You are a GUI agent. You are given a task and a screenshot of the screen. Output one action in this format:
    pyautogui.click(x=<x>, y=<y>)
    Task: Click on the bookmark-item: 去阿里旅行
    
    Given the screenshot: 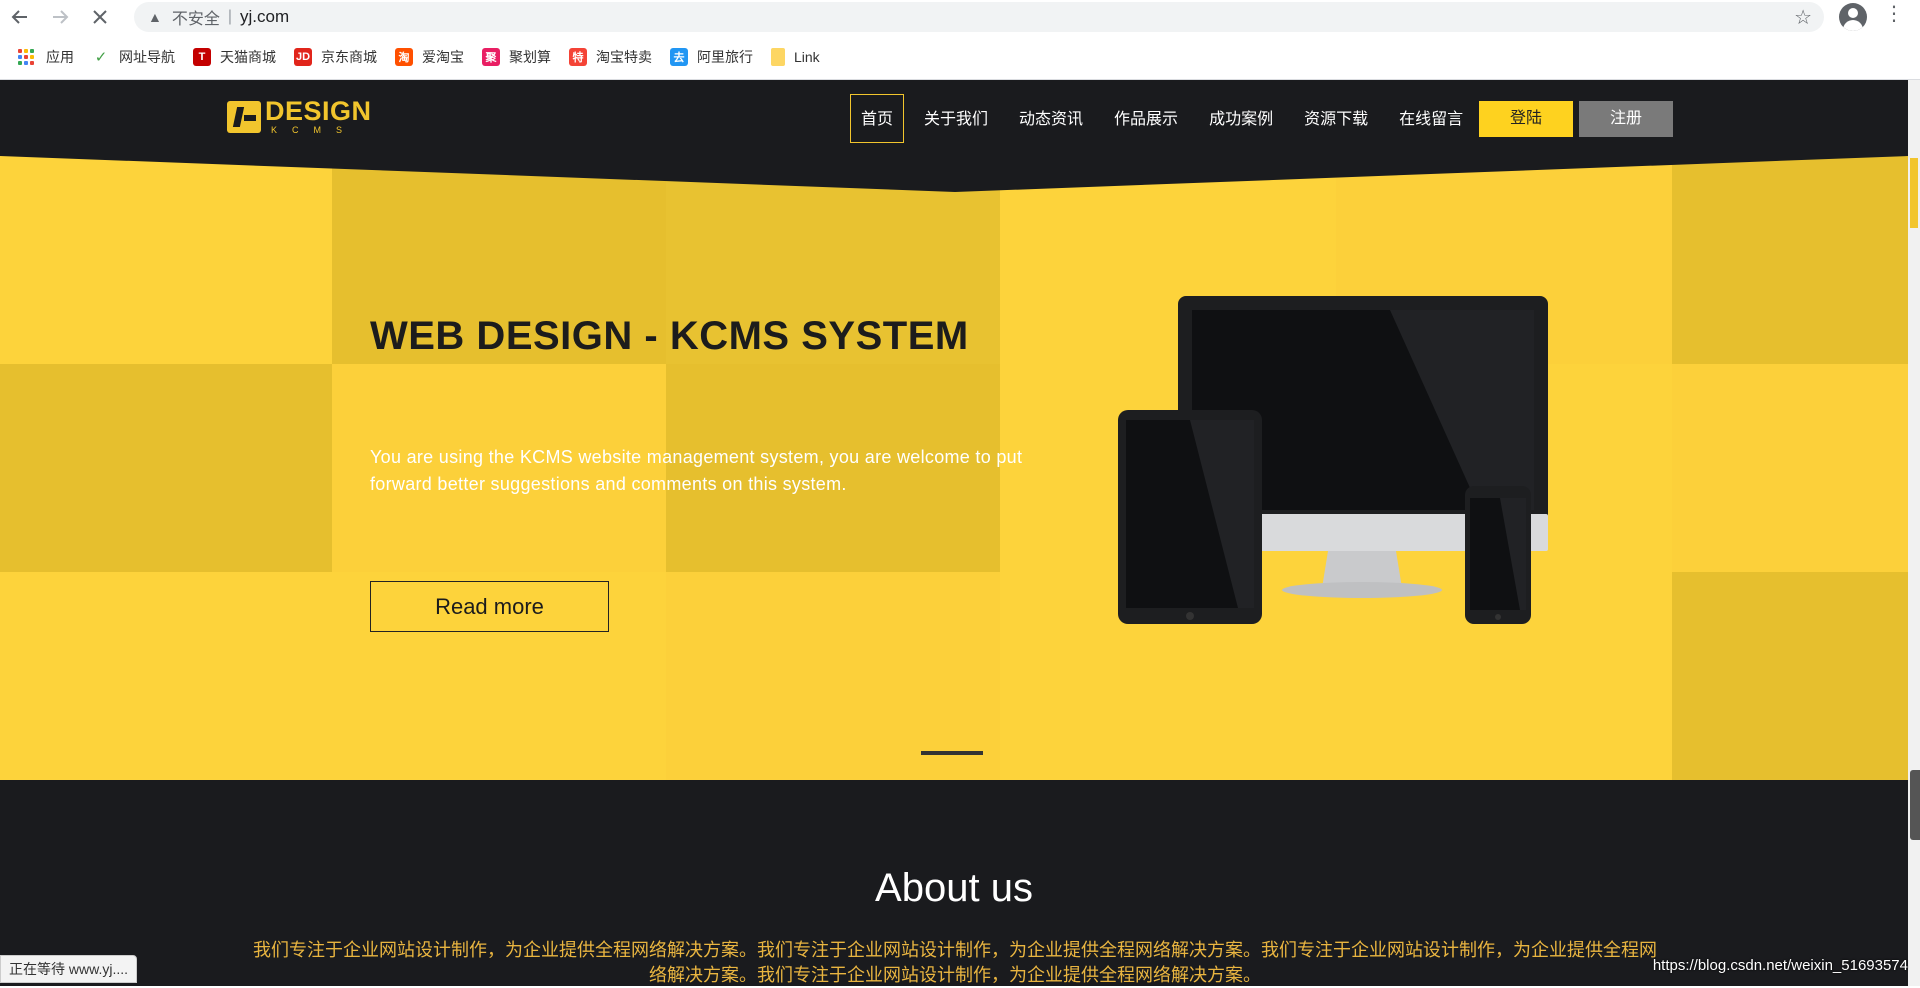 What is the action you would take?
    pyautogui.click(x=711, y=57)
    